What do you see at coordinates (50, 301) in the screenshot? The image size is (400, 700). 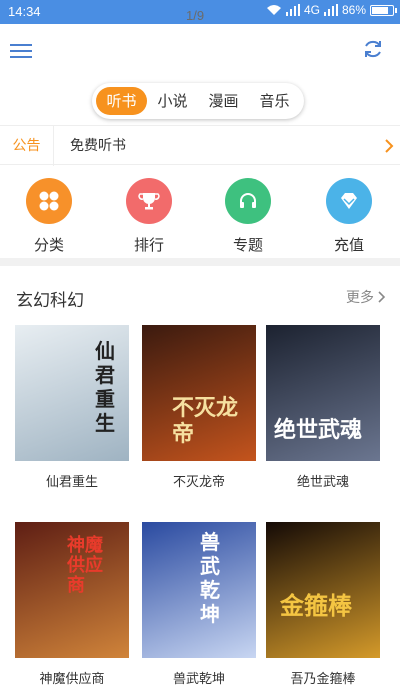 I see `section-title: 玄幻科幻` at bounding box center [50, 301].